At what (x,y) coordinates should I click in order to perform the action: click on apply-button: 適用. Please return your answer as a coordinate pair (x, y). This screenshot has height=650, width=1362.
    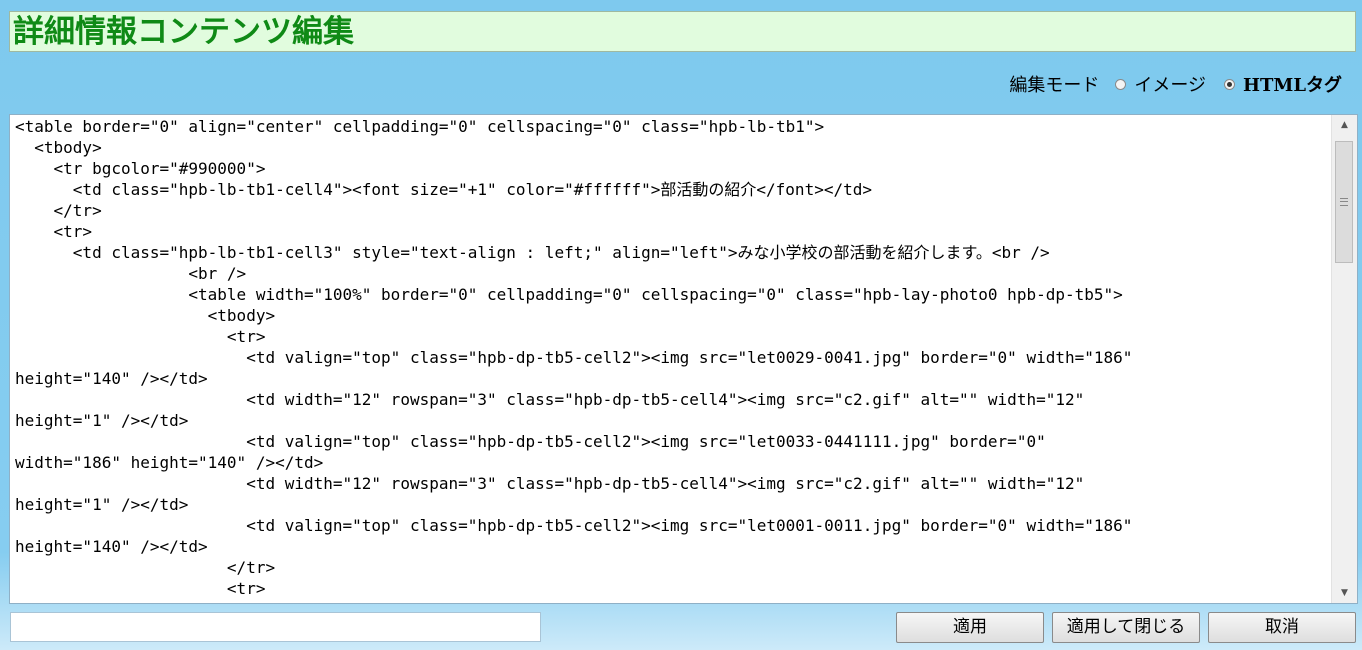
    Looking at the image, I should click on (970, 627).